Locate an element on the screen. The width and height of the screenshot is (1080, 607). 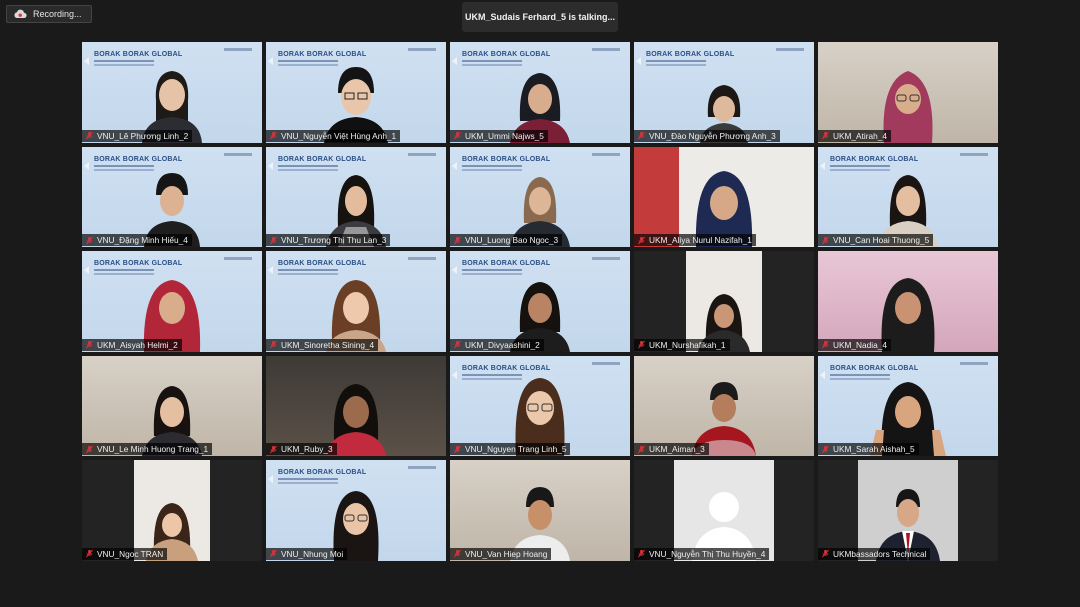
participant-name-label: UKM_Nadia_4 is located at coordinates (854, 344).